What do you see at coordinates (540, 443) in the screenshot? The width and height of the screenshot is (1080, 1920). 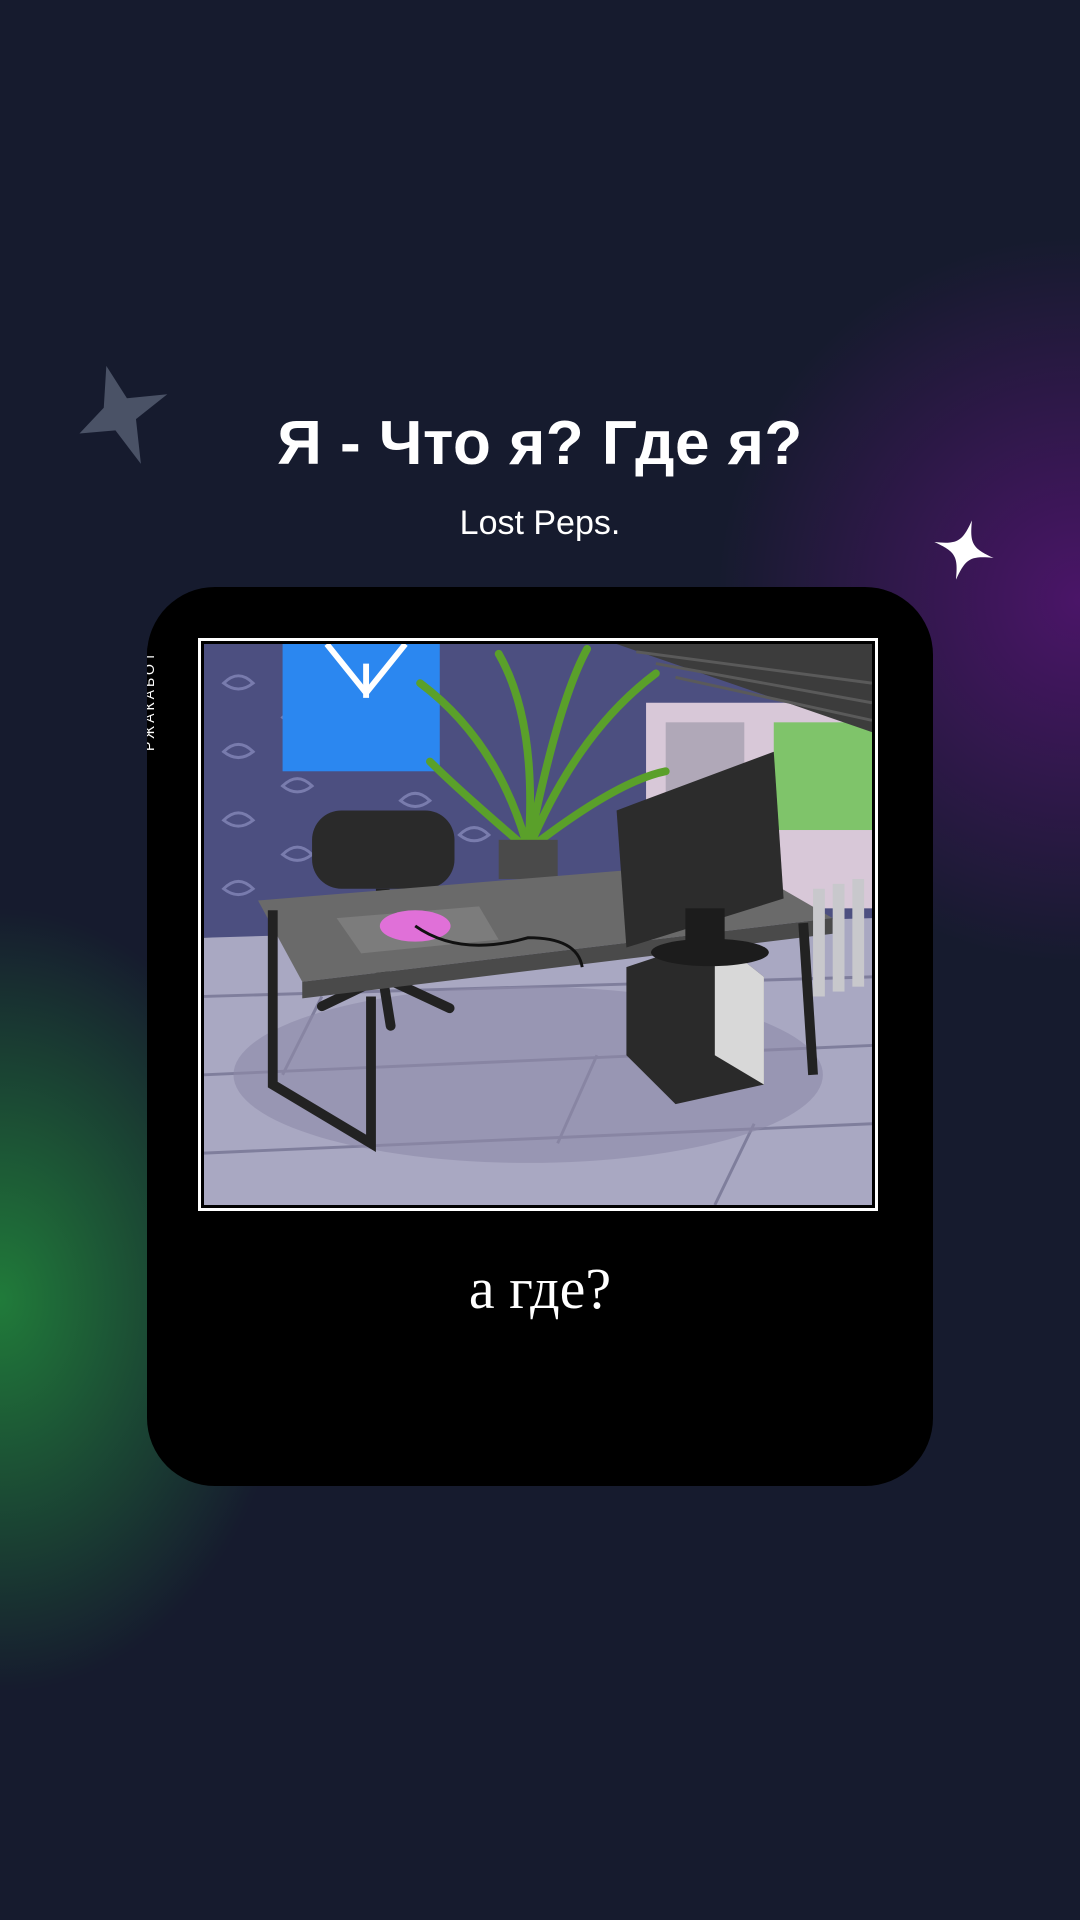 I see `page-title: Я - Что я? Где я?` at bounding box center [540, 443].